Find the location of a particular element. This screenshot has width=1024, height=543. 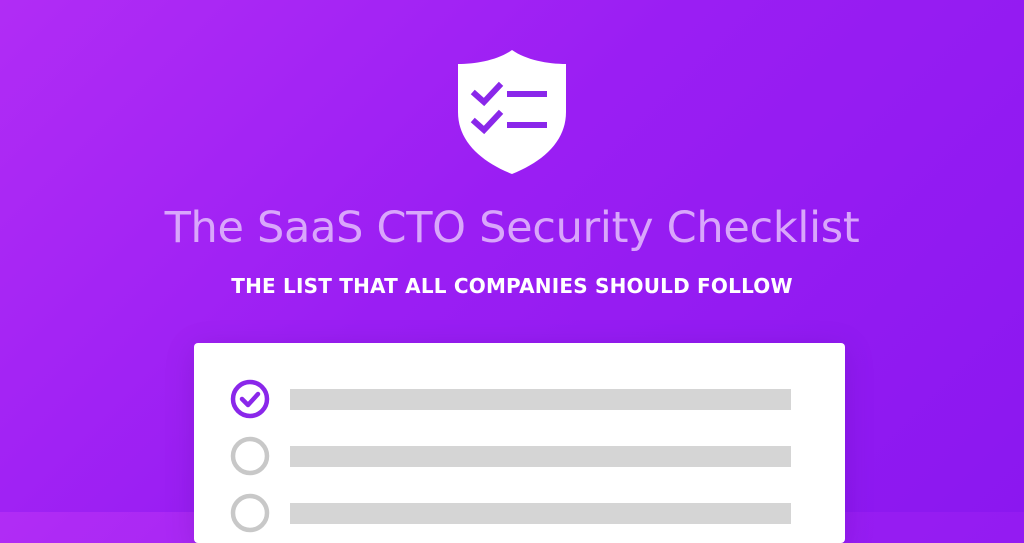

shield-shape is located at coordinates (512, 112).